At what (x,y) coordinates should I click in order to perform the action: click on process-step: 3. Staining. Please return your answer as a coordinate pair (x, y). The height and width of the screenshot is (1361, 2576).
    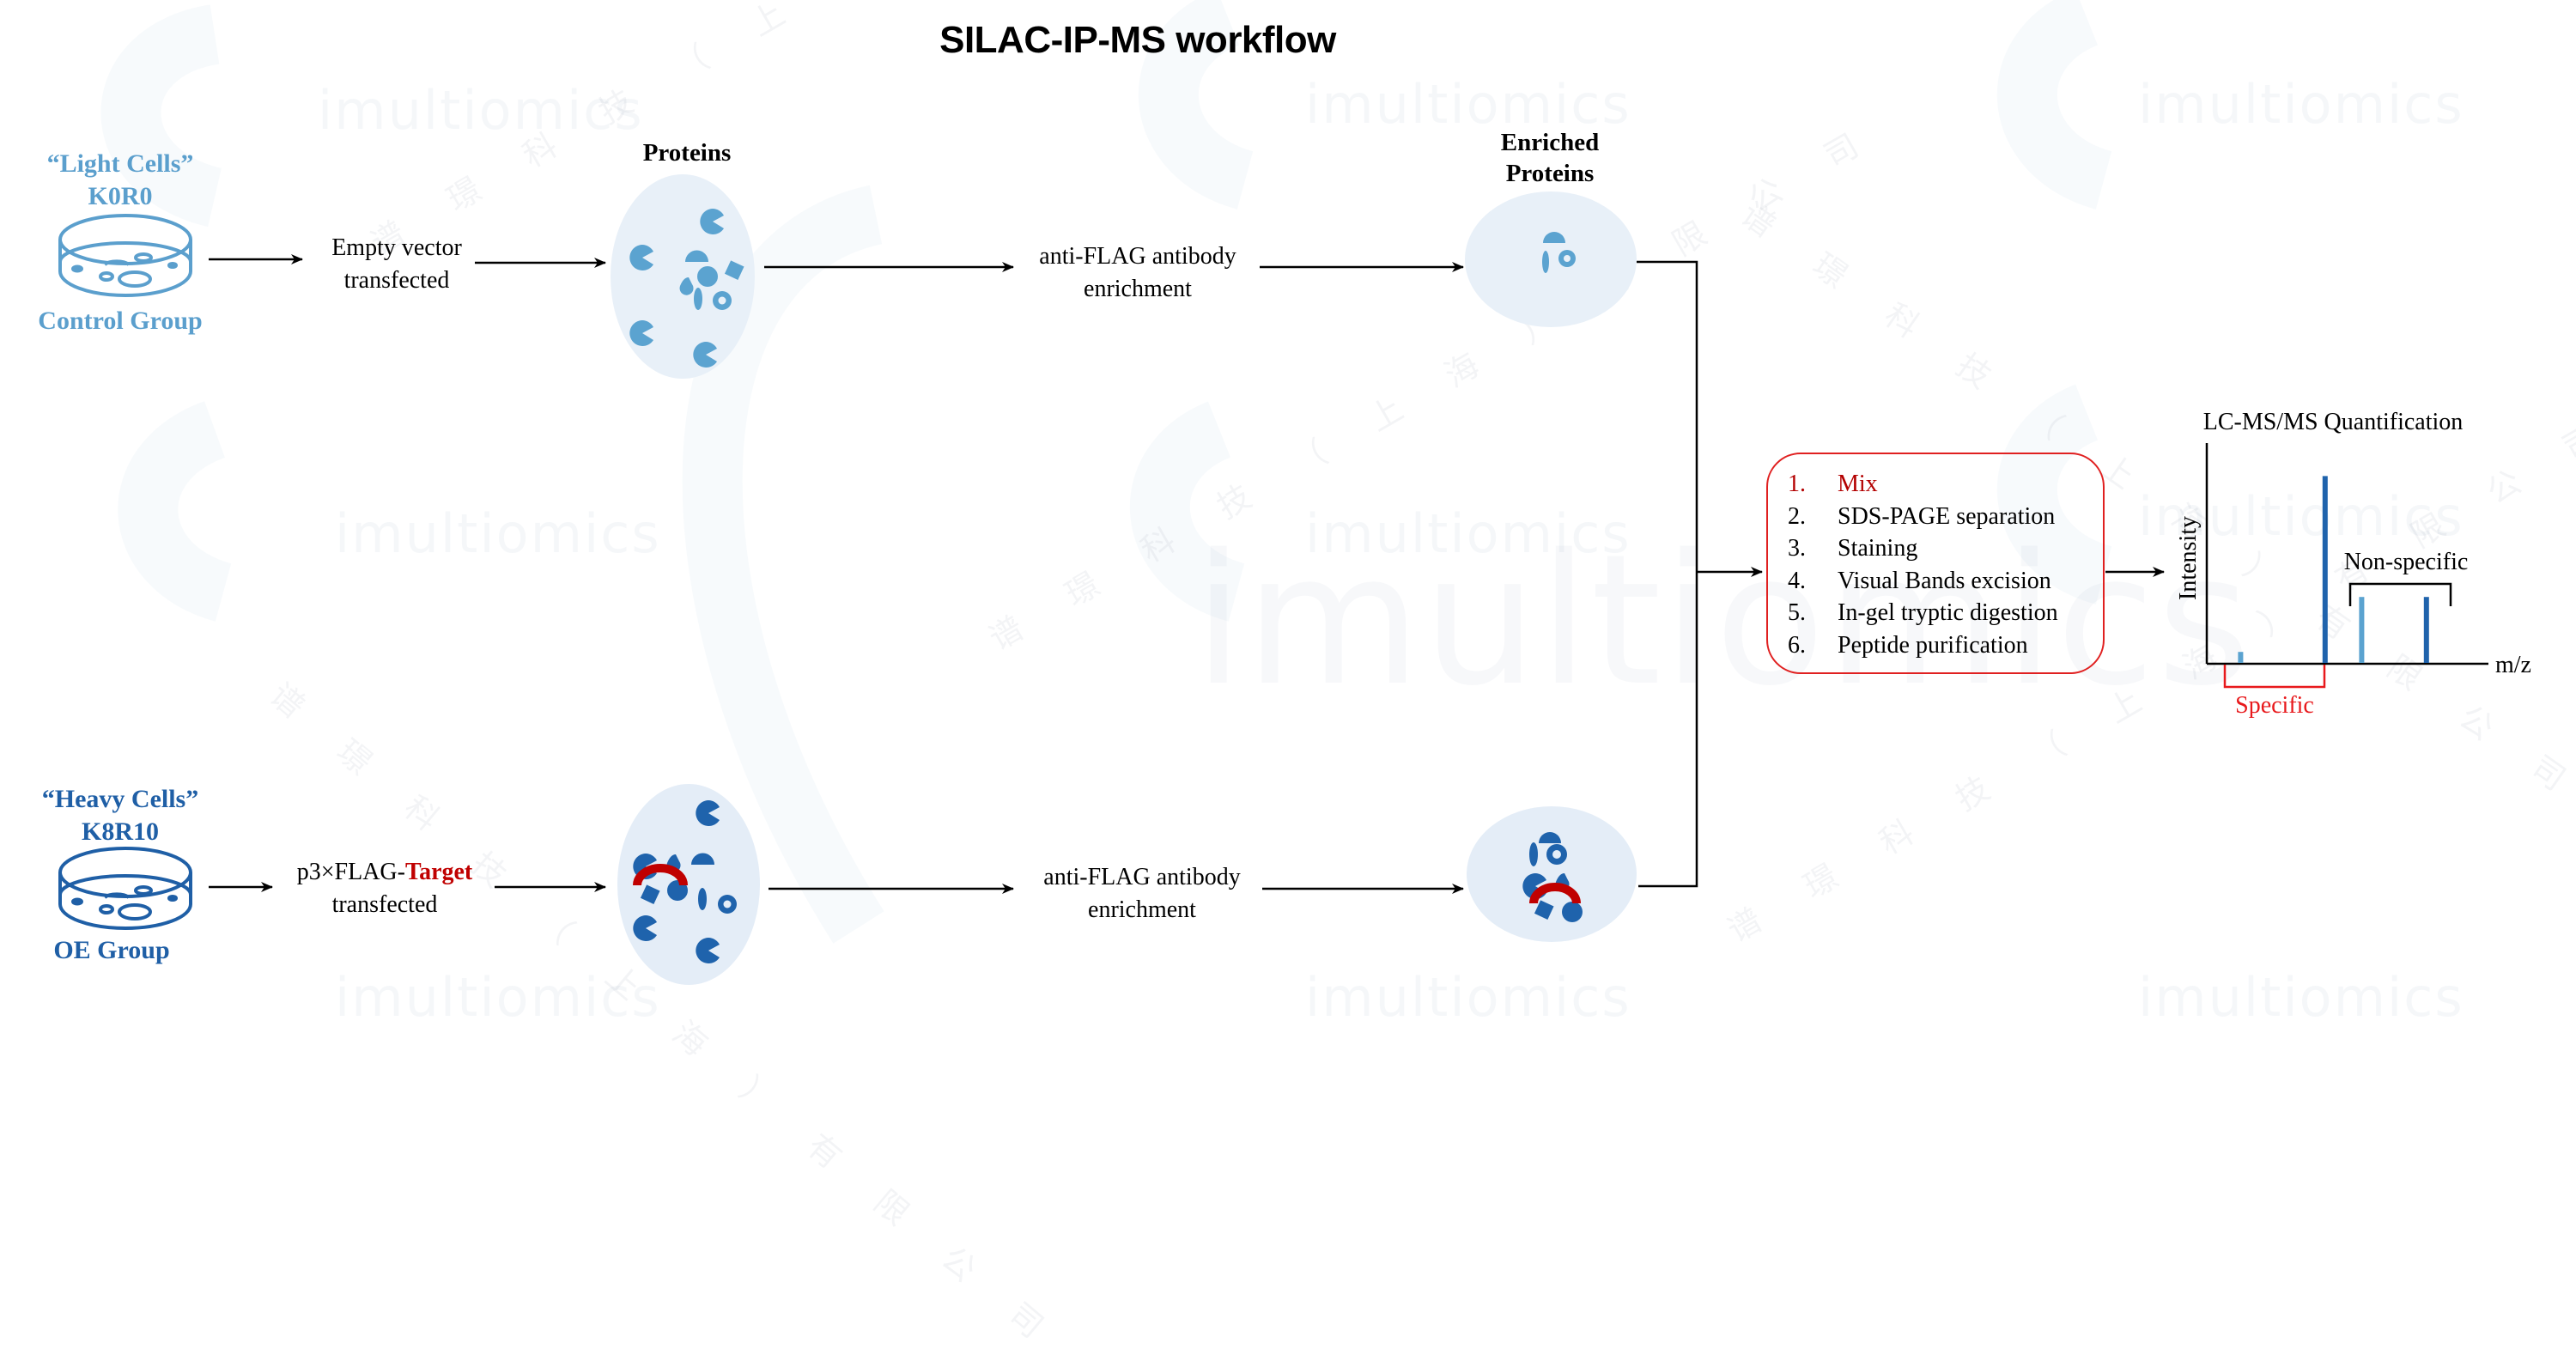
    Looking at the image, I should click on (1923, 548).